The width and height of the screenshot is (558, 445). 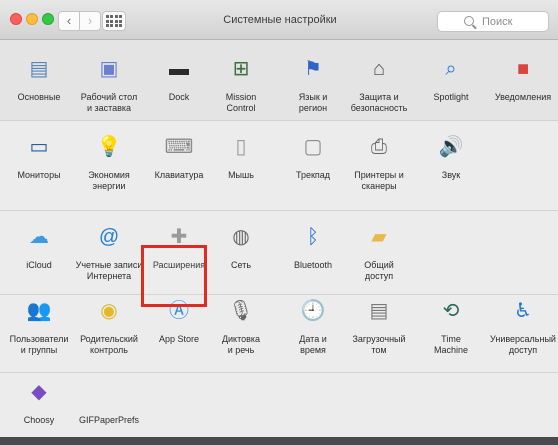 I want to click on hard-drive-icon: ▤, so click(x=379, y=311).